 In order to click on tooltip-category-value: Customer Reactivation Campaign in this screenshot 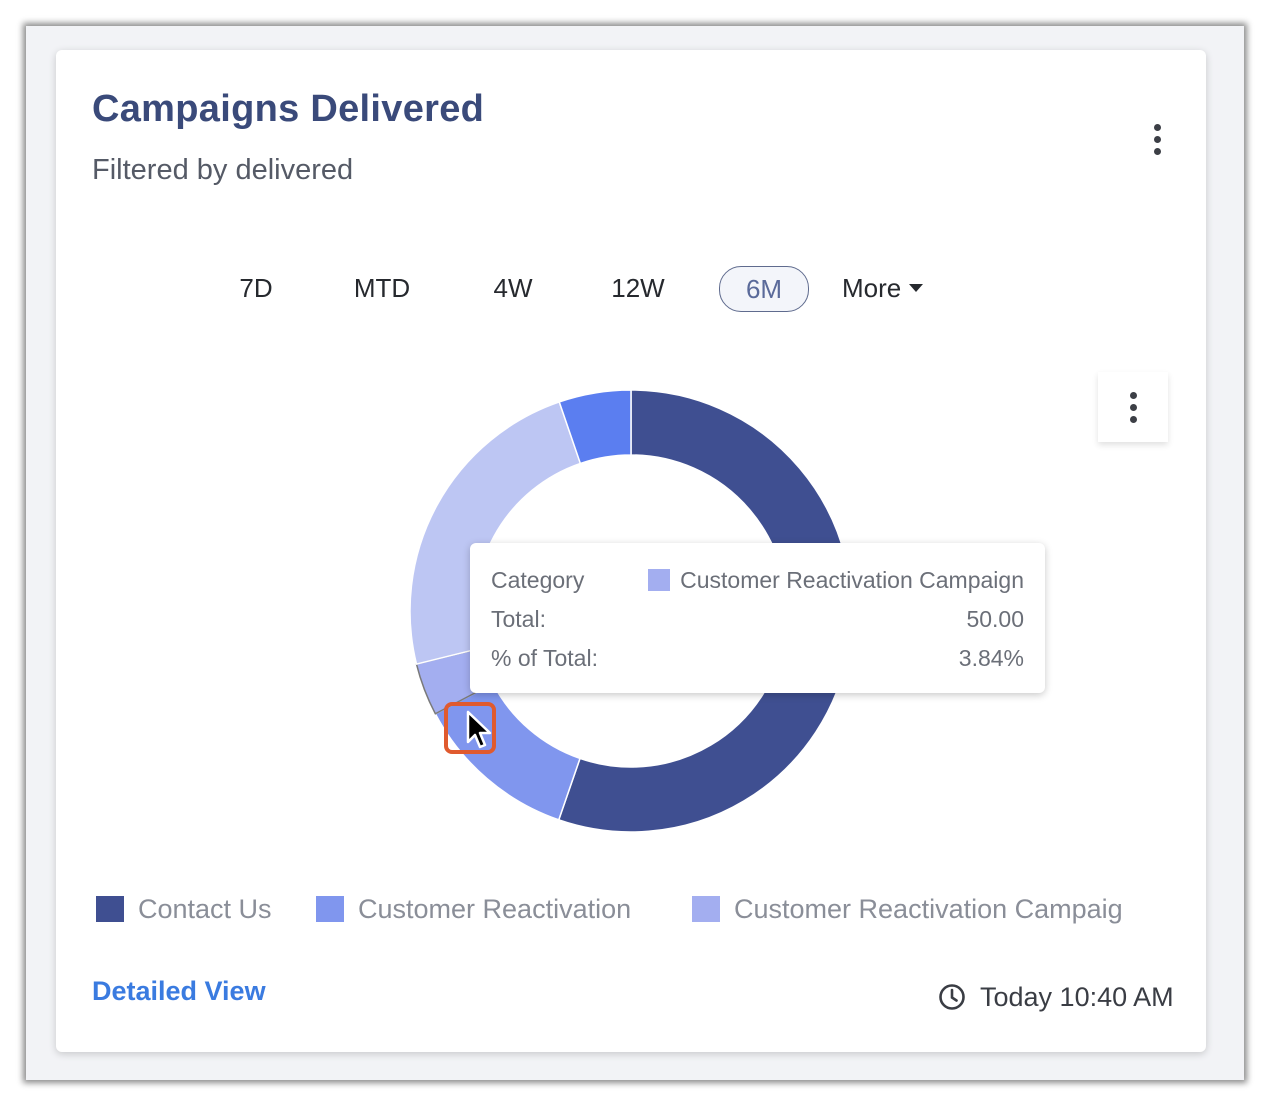, I will do `click(852, 580)`.